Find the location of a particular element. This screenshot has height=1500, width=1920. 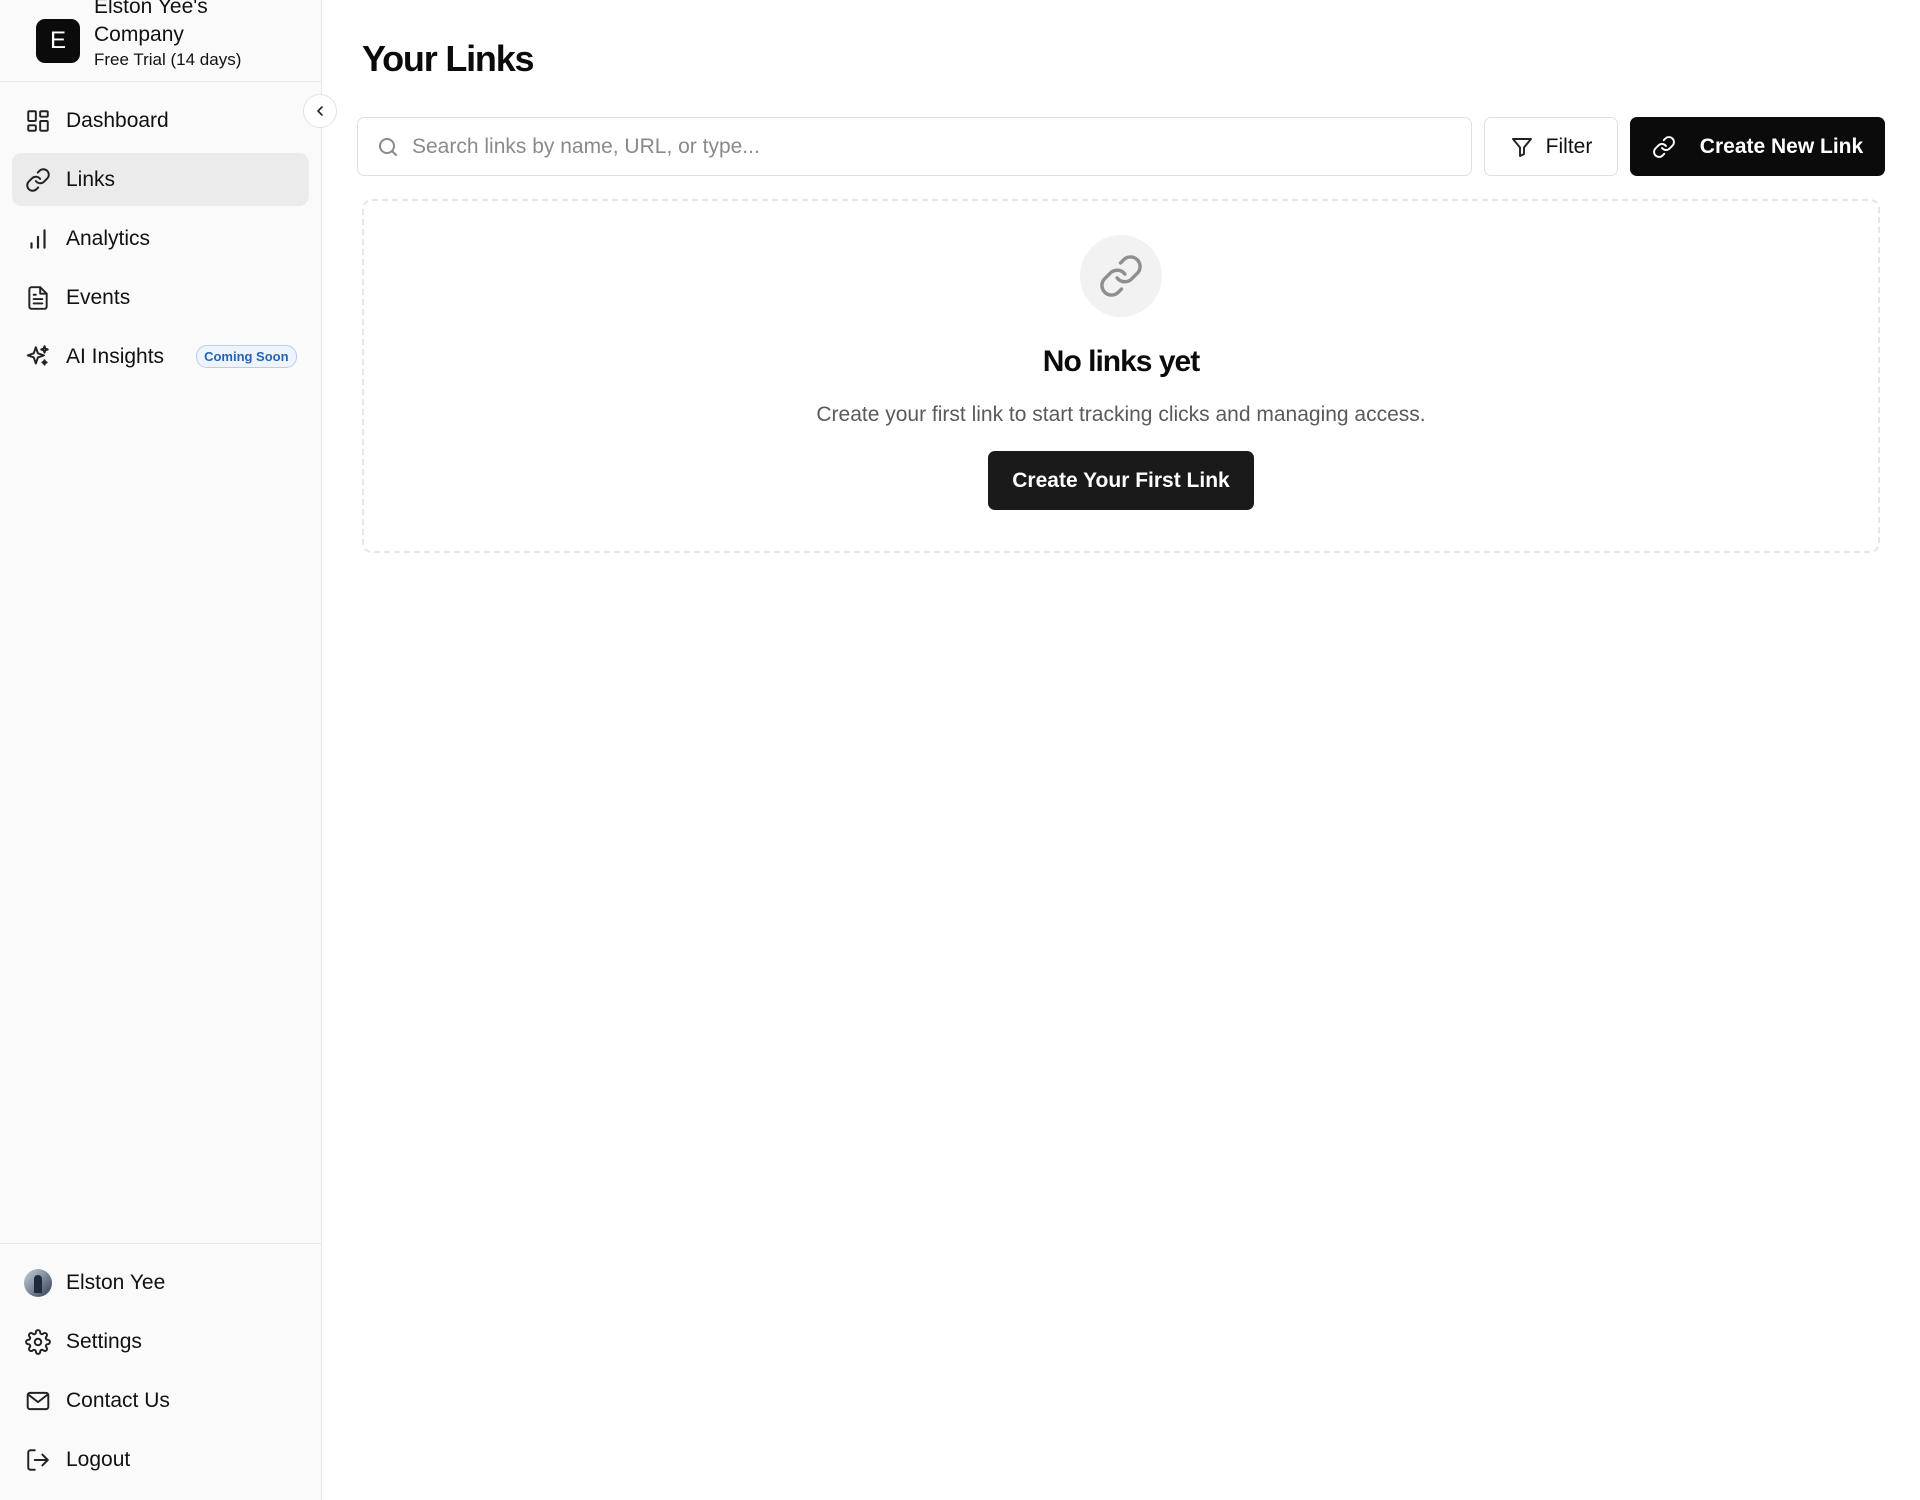

sidebar-item-dashboard: Dashboard is located at coordinates (160, 120).